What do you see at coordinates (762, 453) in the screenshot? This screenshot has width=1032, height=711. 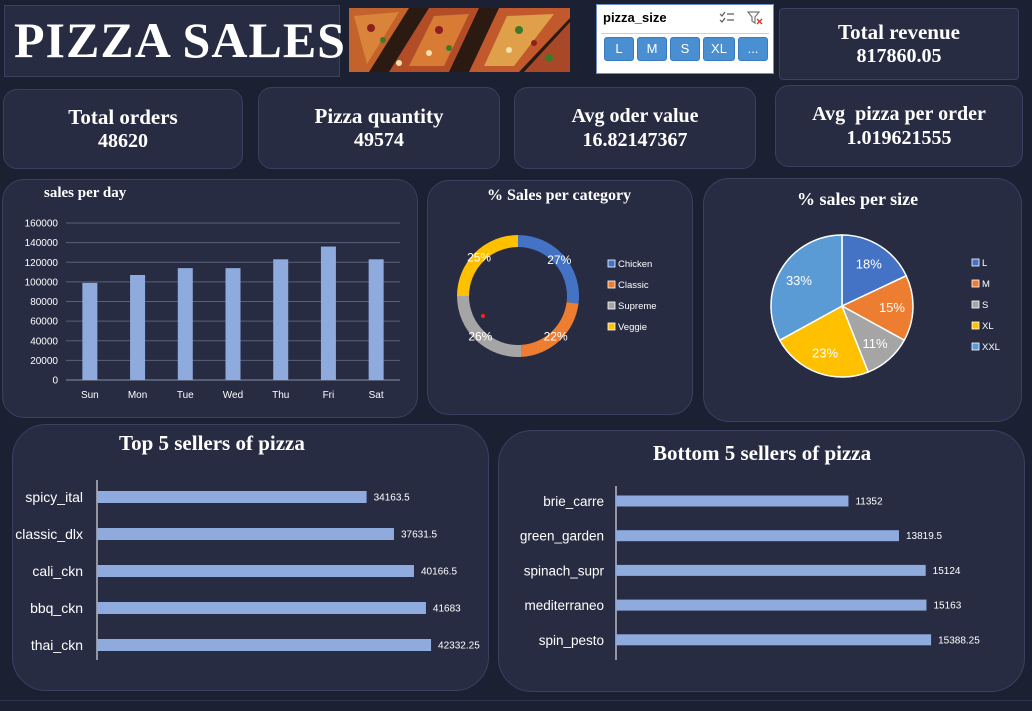 I see `bottom-sellers-title: Bottom 5 sellers of pizza` at bounding box center [762, 453].